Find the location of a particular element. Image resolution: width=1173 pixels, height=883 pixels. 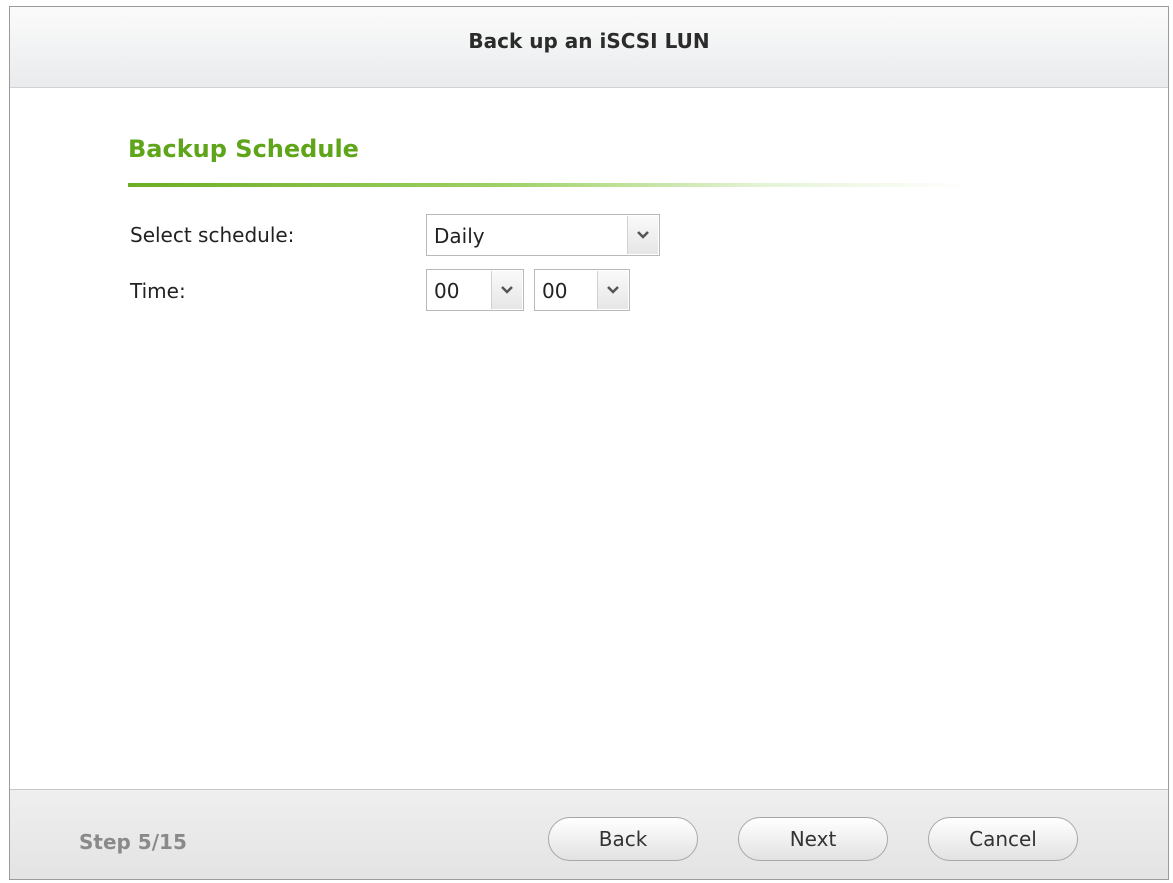

schedule-select: Daily is located at coordinates (543, 235).